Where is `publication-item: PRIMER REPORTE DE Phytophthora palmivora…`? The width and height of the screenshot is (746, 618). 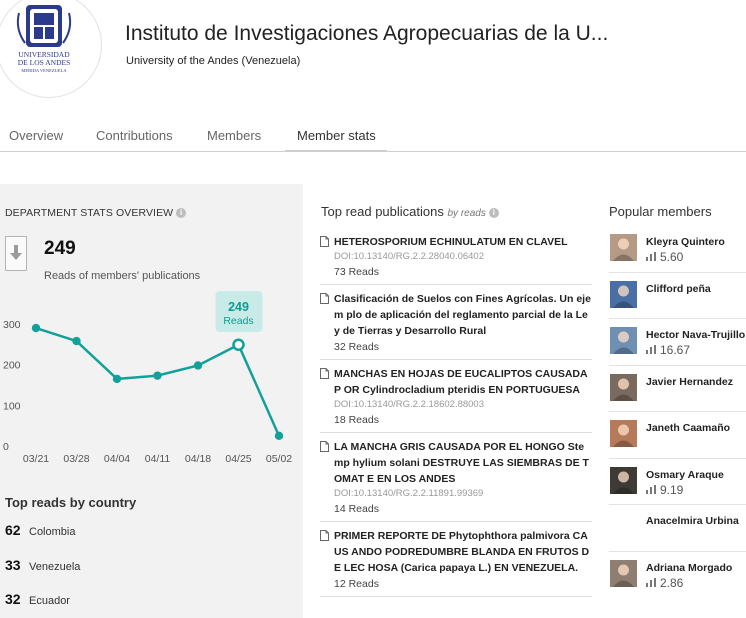 publication-item: PRIMER REPORTE DE Phytophthora palmivora… is located at coordinates (456, 559).